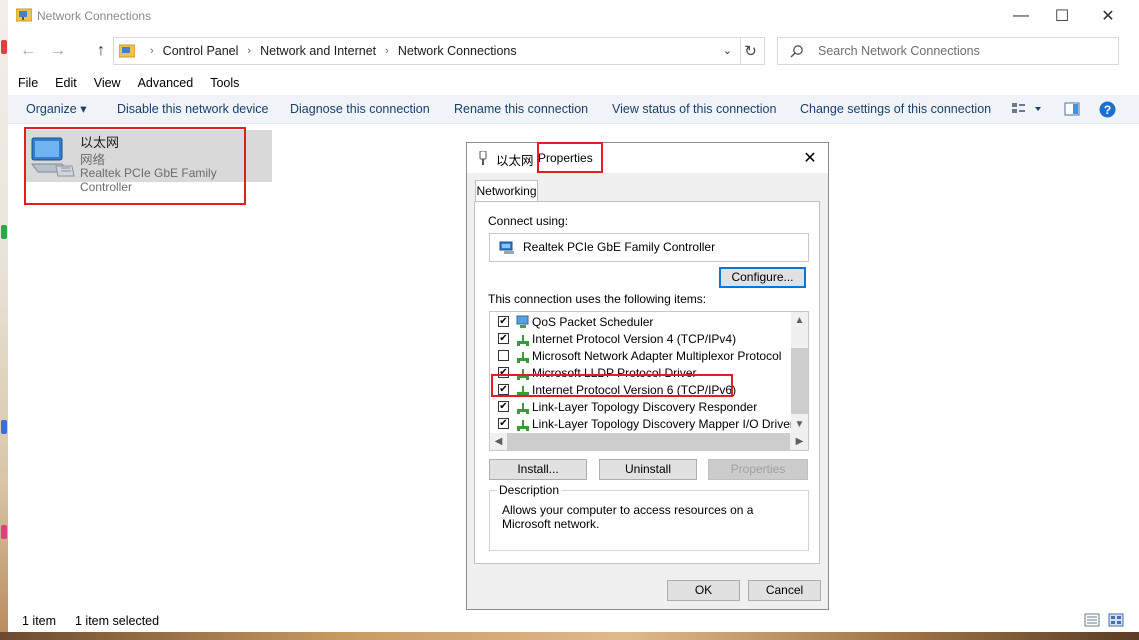  I want to click on help-button: ?, so click(1107, 109).